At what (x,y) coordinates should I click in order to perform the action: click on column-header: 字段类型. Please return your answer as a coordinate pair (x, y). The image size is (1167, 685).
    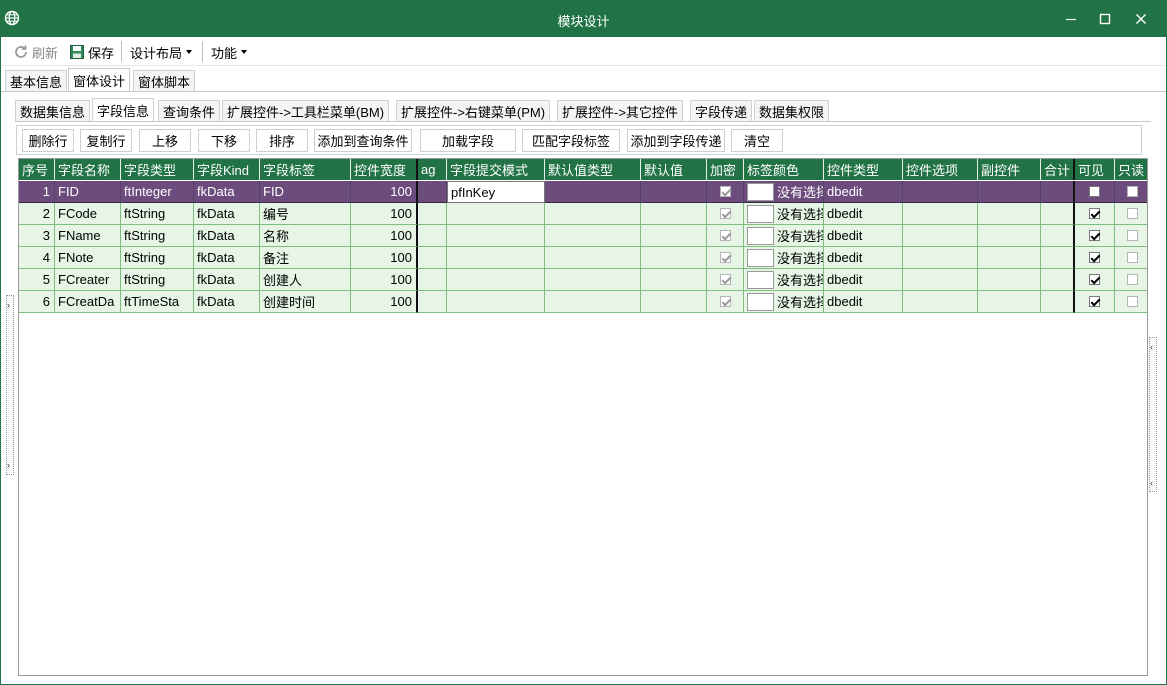
    Looking at the image, I should click on (157, 169).